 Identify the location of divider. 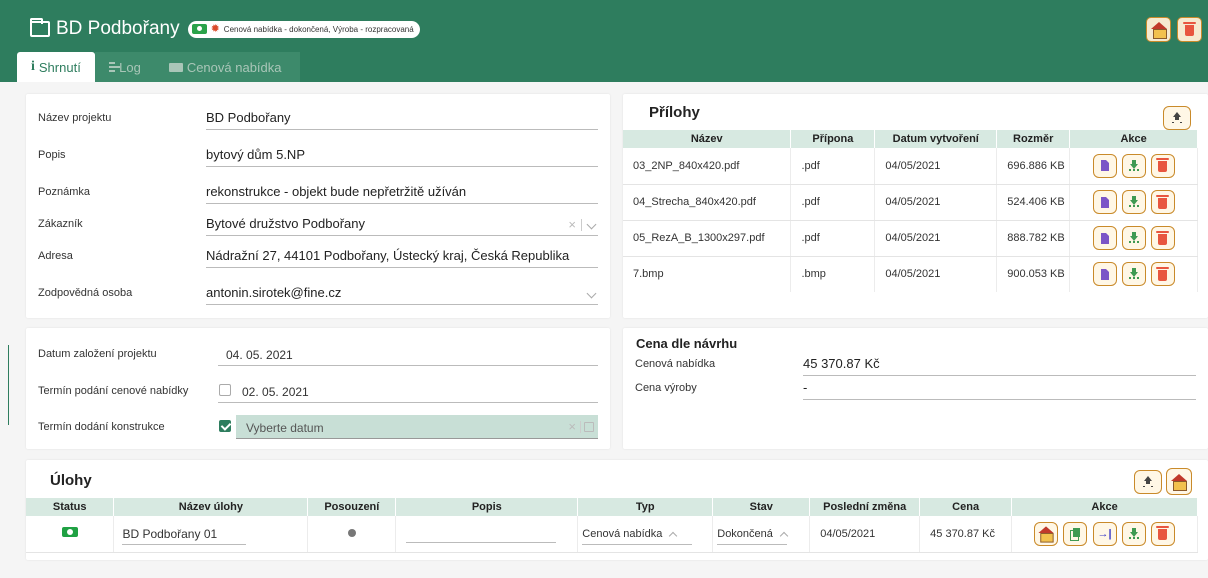
(580, 427).